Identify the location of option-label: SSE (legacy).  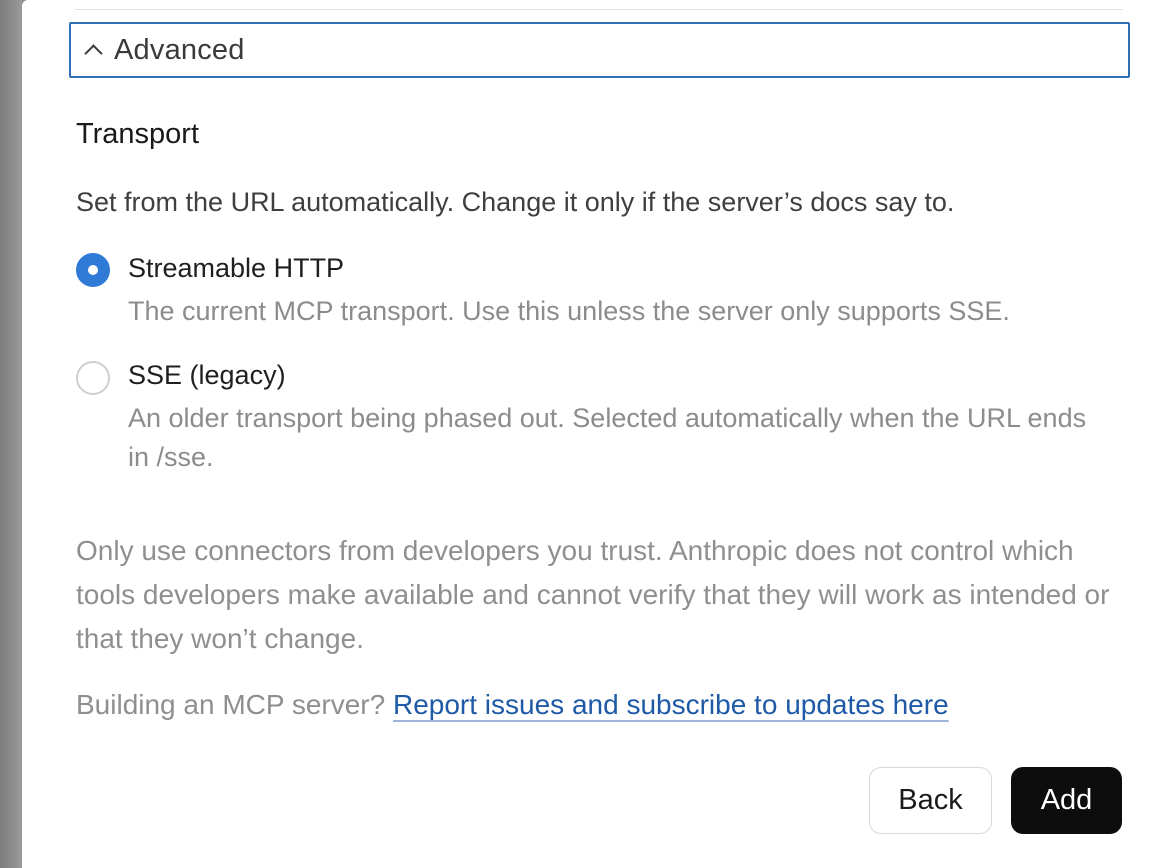
(207, 375).